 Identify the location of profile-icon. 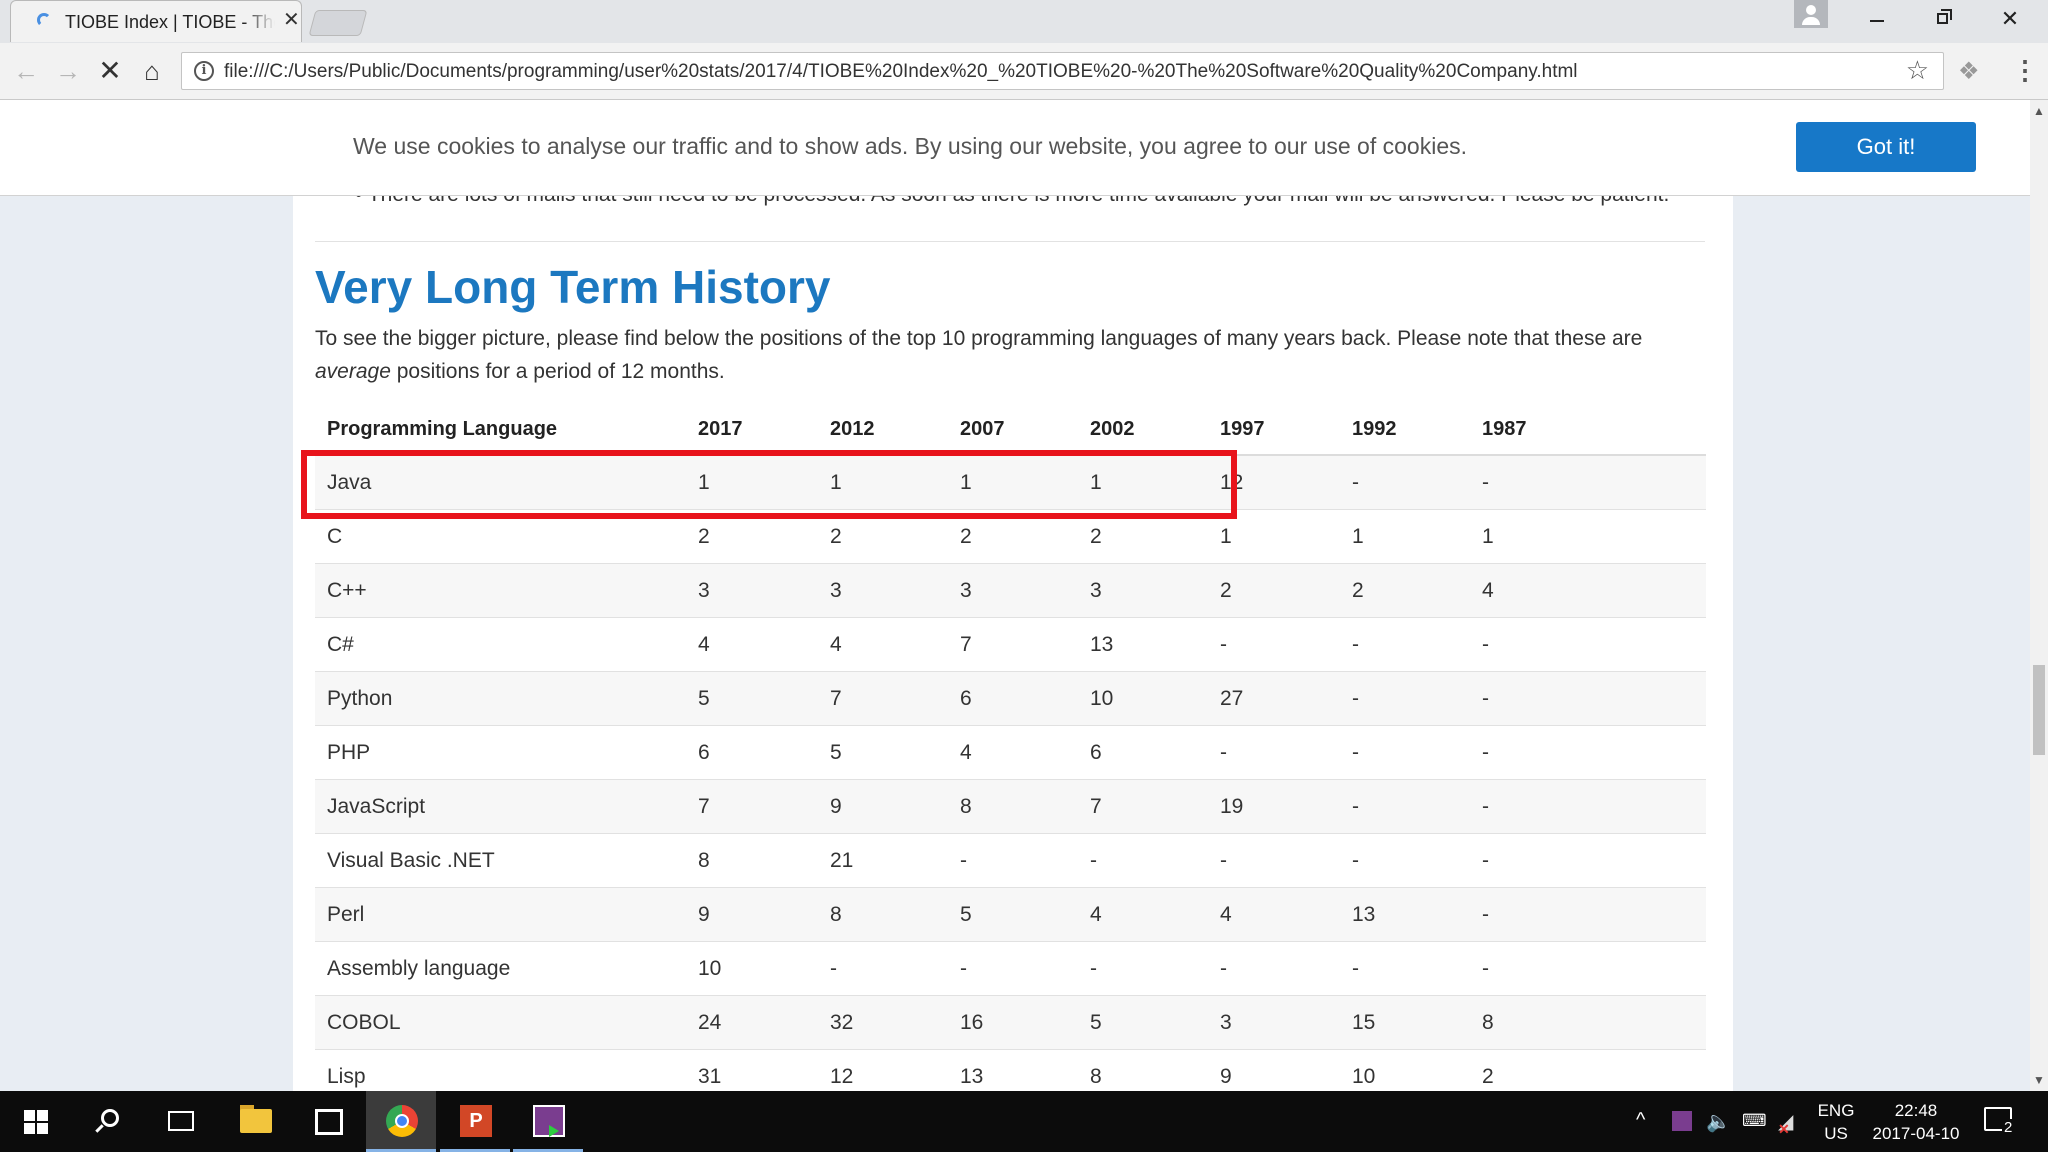
(1811, 14).